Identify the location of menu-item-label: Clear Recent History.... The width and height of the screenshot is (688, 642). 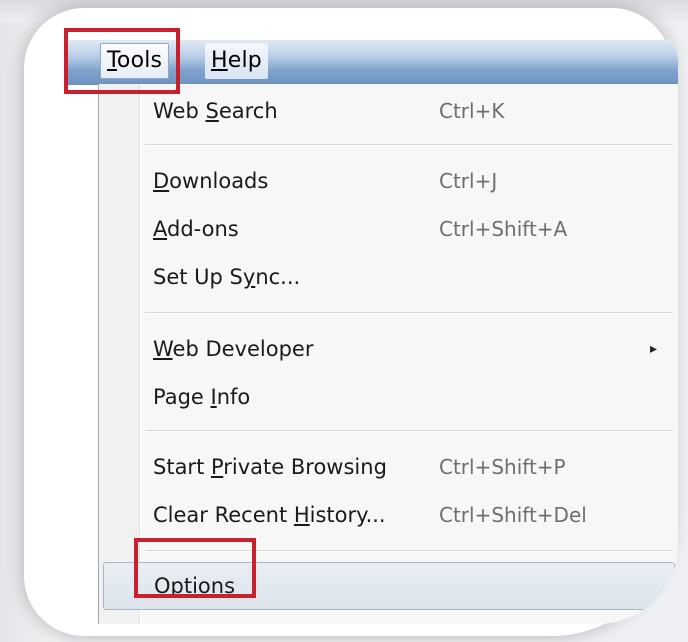
(269, 515).